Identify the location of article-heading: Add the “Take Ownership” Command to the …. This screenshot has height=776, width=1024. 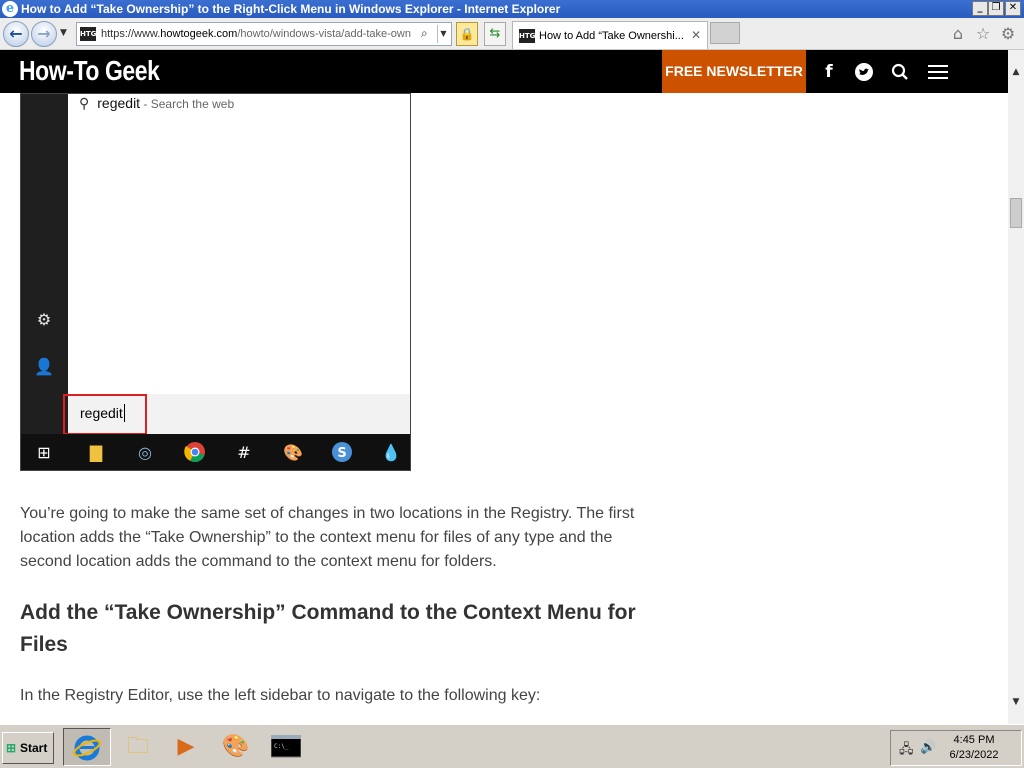
(328, 628).